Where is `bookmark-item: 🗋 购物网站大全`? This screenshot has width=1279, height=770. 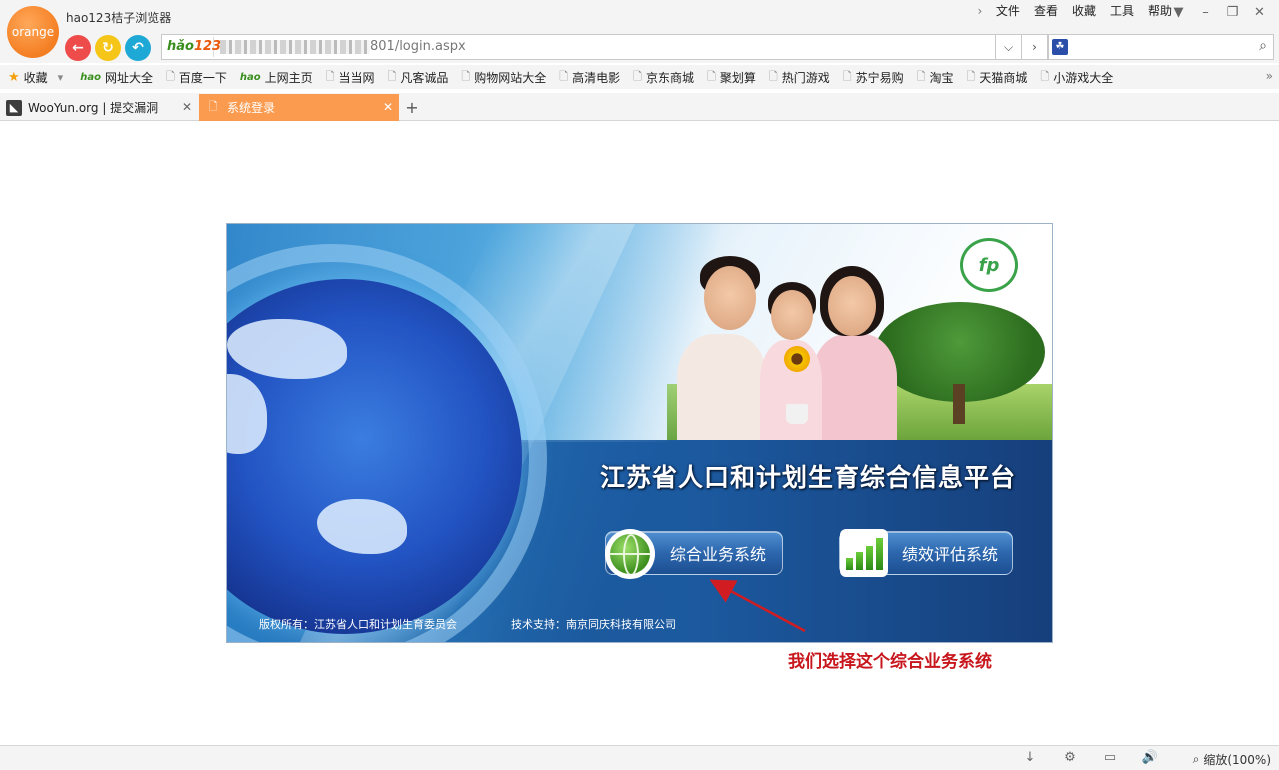 bookmark-item: 🗋 购物网站大全 is located at coordinates (503, 77).